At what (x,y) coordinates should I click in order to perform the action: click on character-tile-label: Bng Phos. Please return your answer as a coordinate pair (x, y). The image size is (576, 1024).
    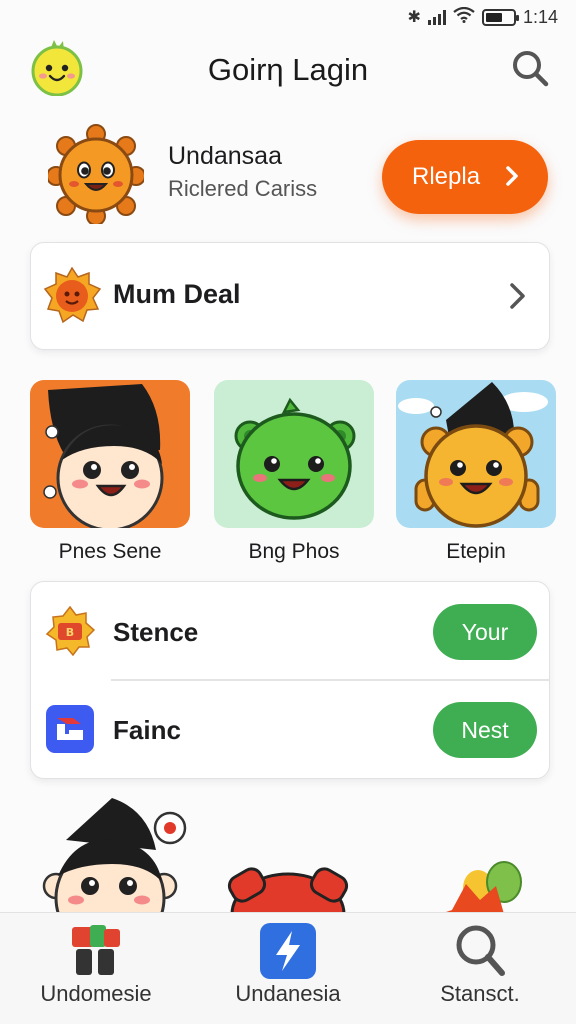
    Looking at the image, I should click on (294, 551).